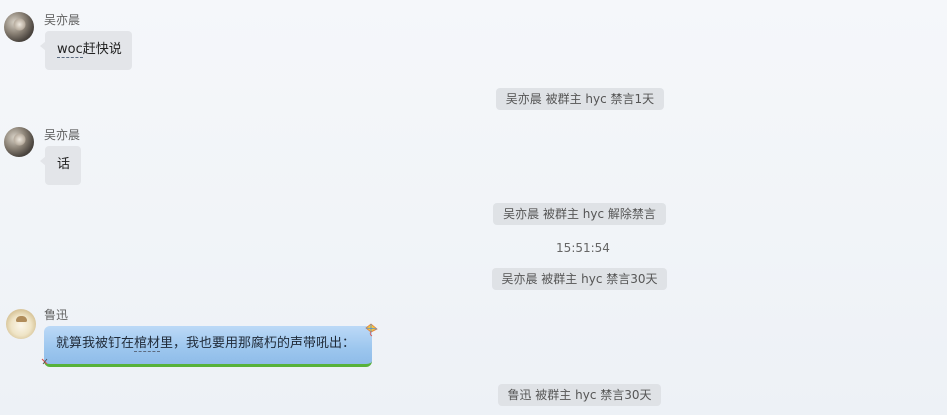 The width and height of the screenshot is (947, 415). Describe the element at coordinates (371, 330) in the screenshot. I see `kite-icon` at that location.